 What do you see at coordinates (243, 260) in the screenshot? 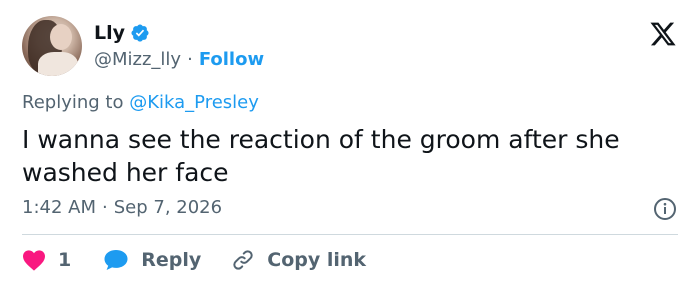
I see `link-icon` at bounding box center [243, 260].